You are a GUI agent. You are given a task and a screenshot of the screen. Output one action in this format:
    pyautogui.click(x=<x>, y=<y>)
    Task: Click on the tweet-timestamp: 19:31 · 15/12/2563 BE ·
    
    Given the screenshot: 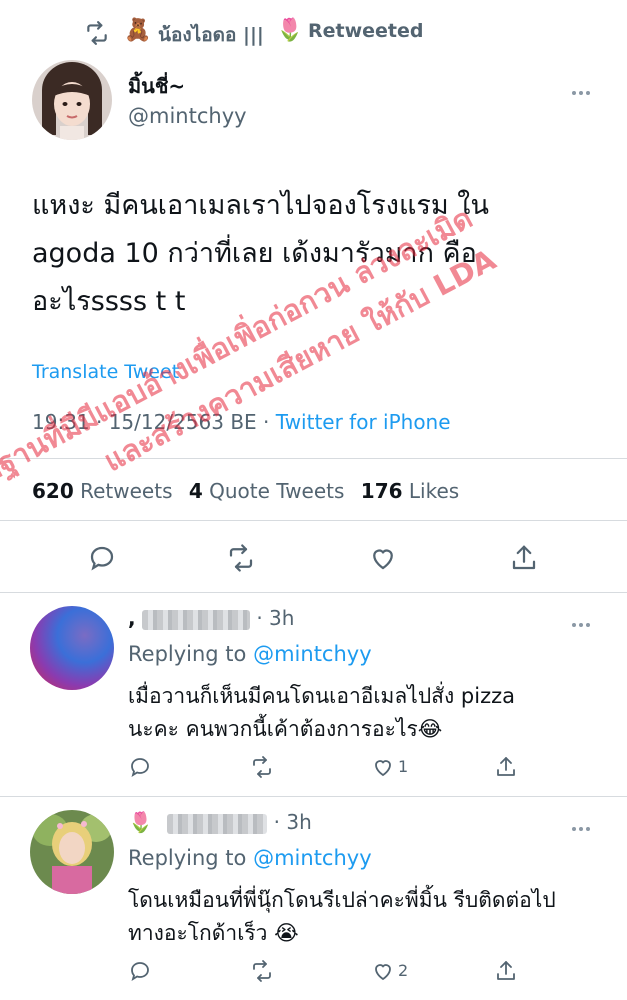 What is the action you would take?
    pyautogui.click(x=150, y=422)
    